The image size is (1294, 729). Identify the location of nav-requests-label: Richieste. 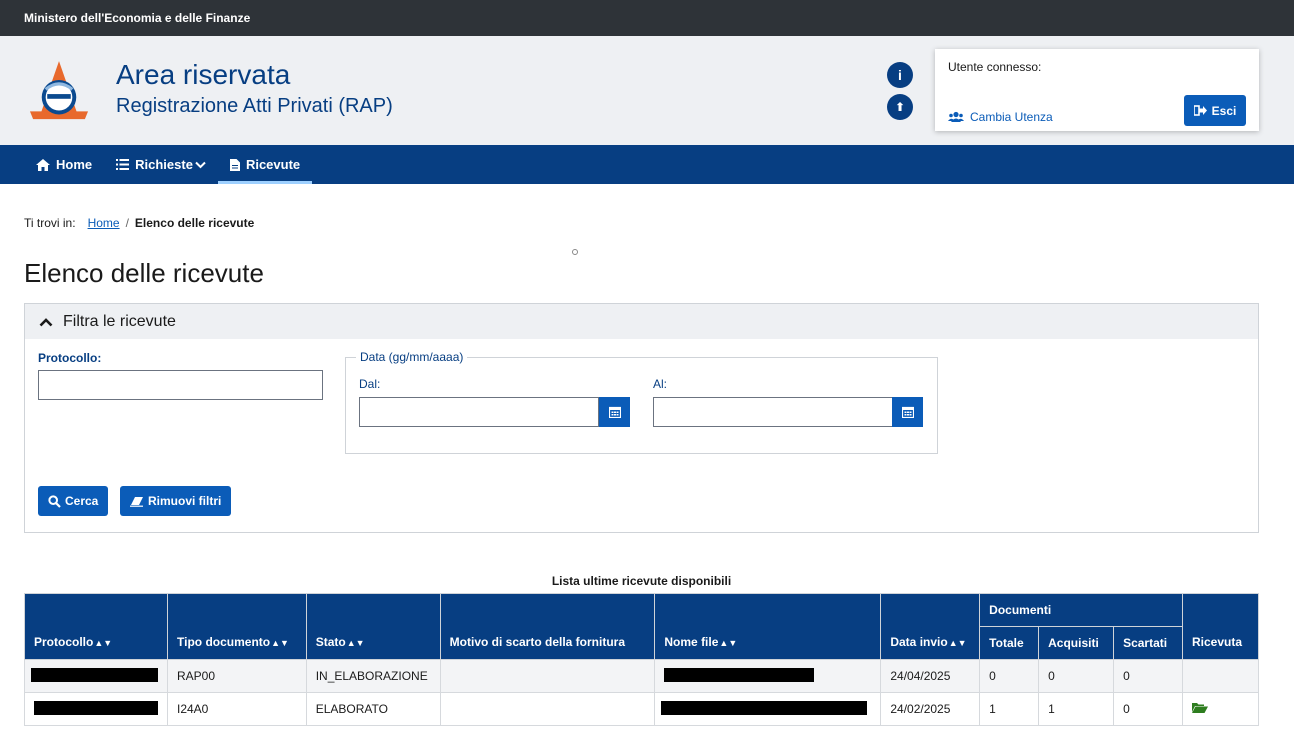
(164, 164).